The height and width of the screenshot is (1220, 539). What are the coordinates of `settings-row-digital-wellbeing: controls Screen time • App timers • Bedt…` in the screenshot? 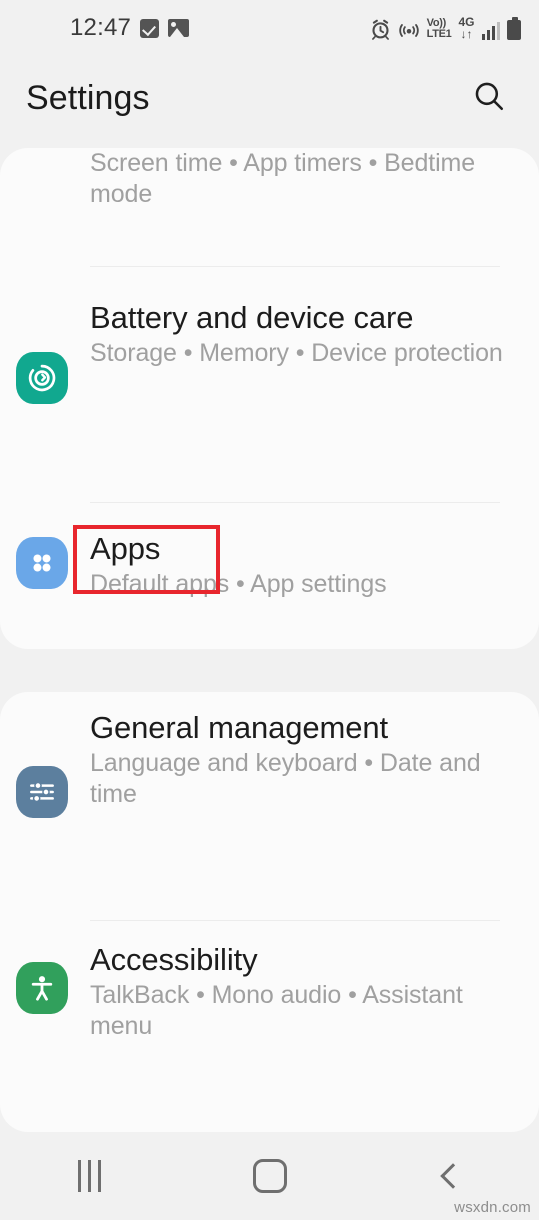 It's located at (269, 178).